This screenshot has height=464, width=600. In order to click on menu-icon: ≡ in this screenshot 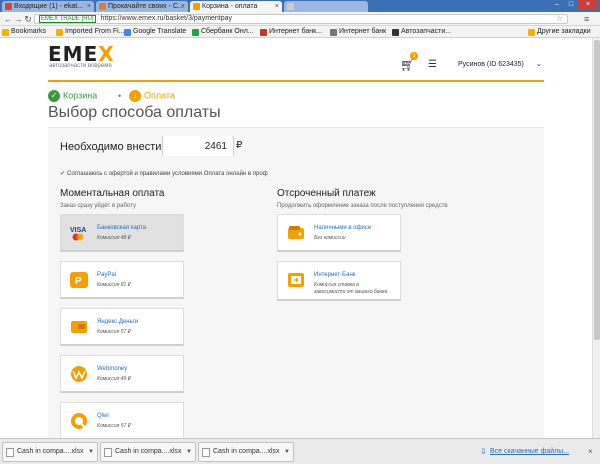, I will do `click(586, 19)`.